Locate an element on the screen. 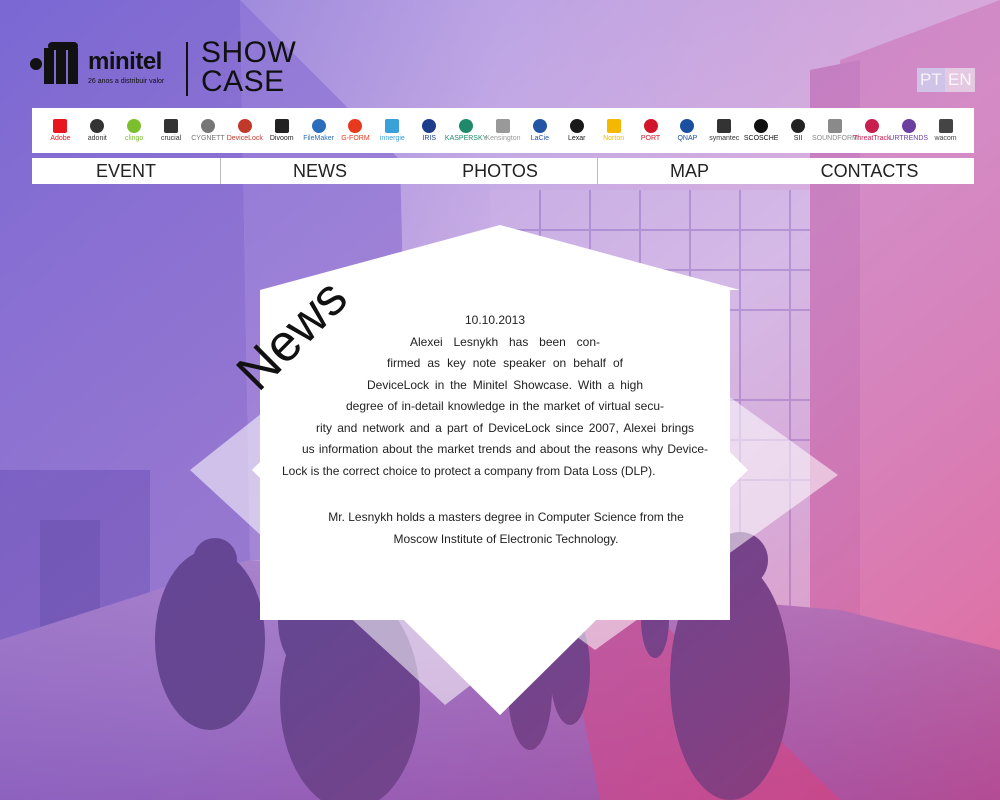 The height and width of the screenshot is (800, 1000). sponsor-logo: Adobe is located at coordinates (60, 130).